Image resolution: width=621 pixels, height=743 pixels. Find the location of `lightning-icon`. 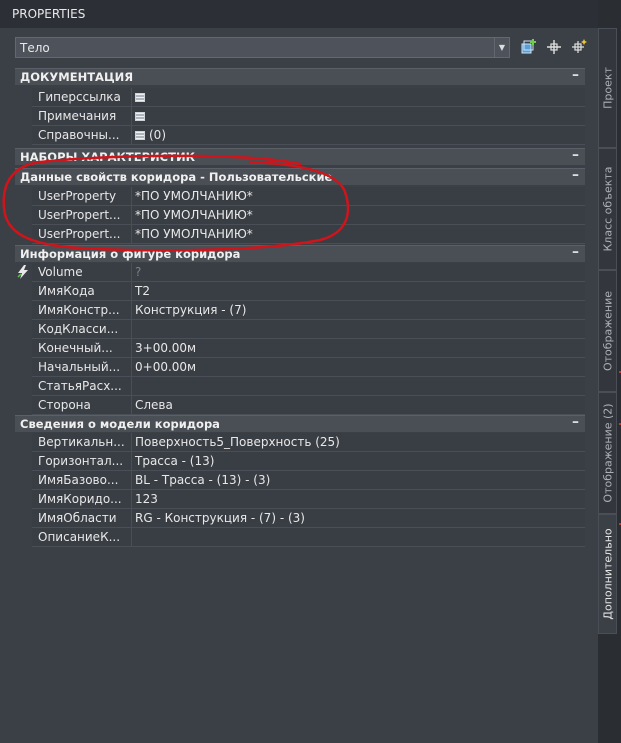

lightning-icon is located at coordinates (22, 272).